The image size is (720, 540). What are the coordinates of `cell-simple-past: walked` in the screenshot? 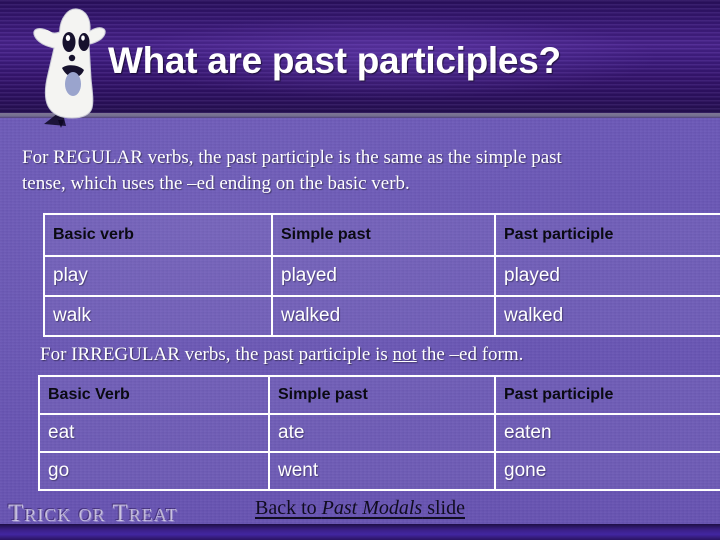 It's located at (383, 316).